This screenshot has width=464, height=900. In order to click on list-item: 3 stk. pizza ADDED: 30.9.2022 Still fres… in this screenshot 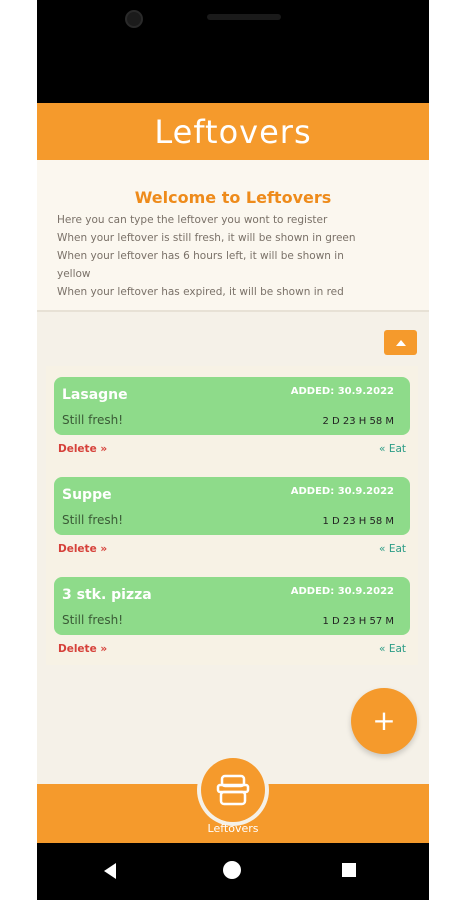, I will do `click(232, 619)`.